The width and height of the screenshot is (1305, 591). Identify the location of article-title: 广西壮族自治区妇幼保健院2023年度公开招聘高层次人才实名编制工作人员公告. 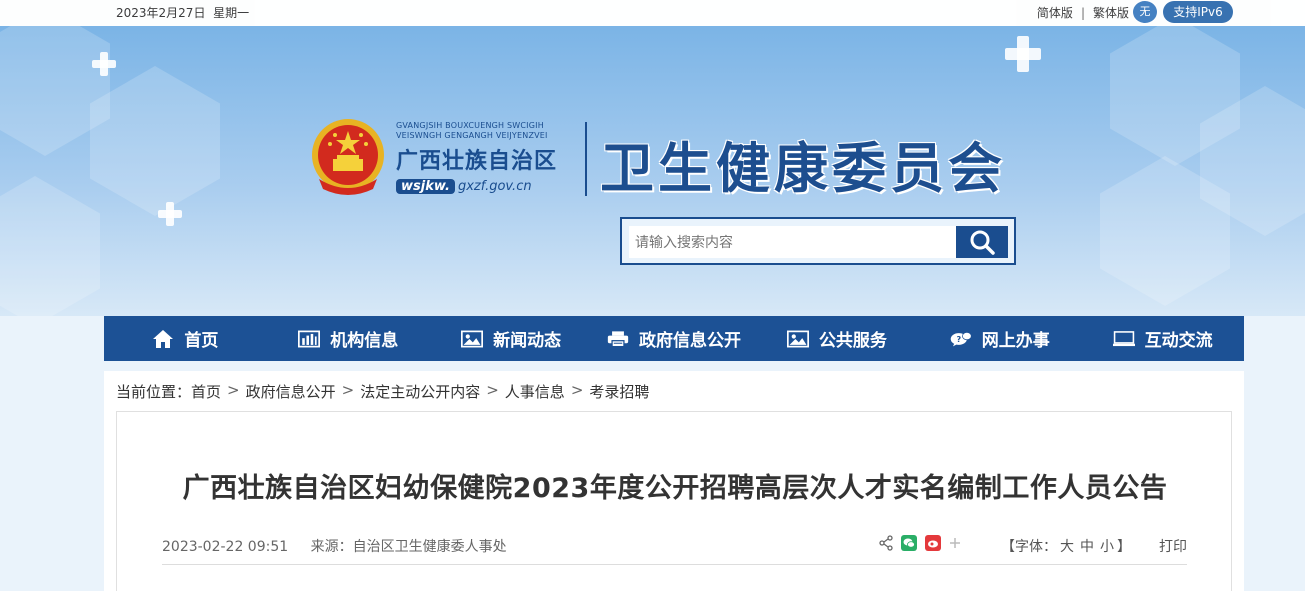
(675, 488).